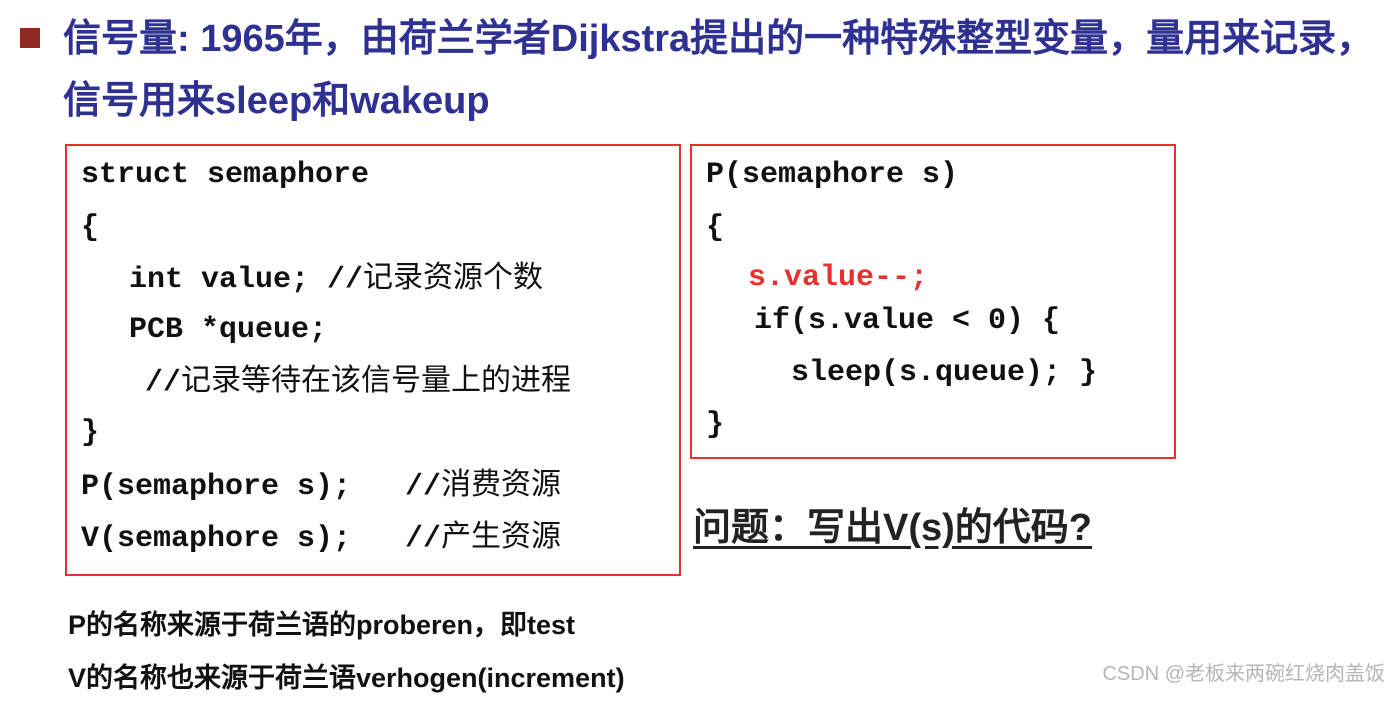 Image resolution: width=1397 pixels, height=701 pixels. I want to click on note-p-origin: P的名称来源于荷兰语的proberen，即test, so click(322, 625).